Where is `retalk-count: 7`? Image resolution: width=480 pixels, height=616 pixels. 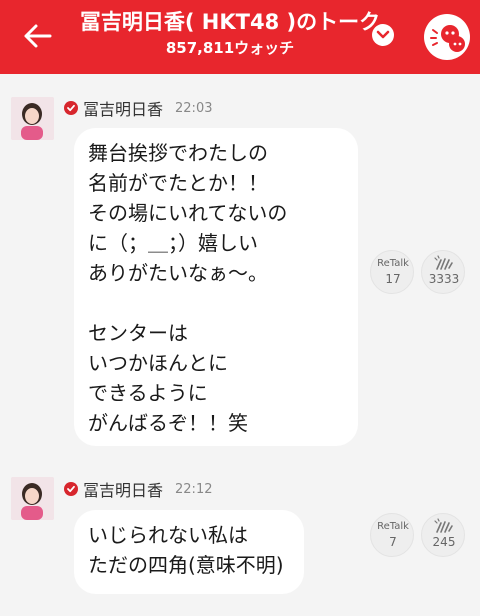 retalk-count: 7 is located at coordinates (393, 542).